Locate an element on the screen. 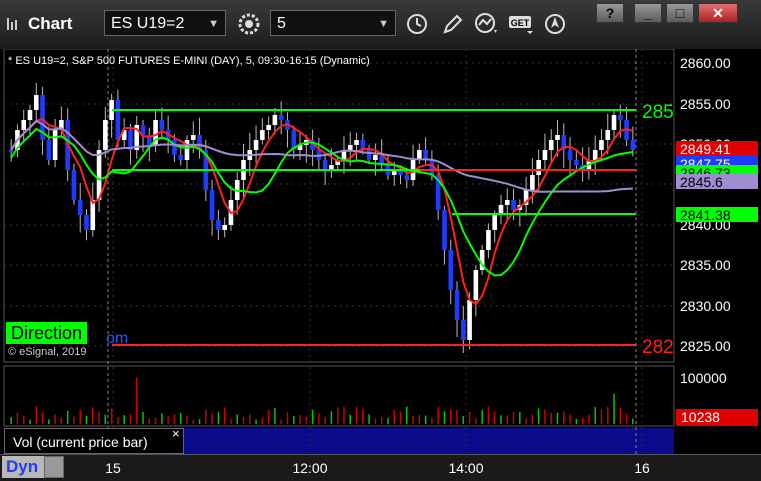 The height and width of the screenshot is (481, 761). level-label-upper: 285 is located at coordinates (658, 112).